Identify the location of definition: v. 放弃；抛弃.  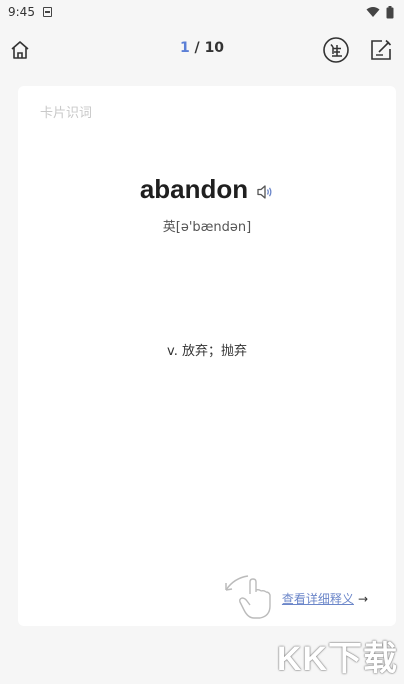
(207, 351).